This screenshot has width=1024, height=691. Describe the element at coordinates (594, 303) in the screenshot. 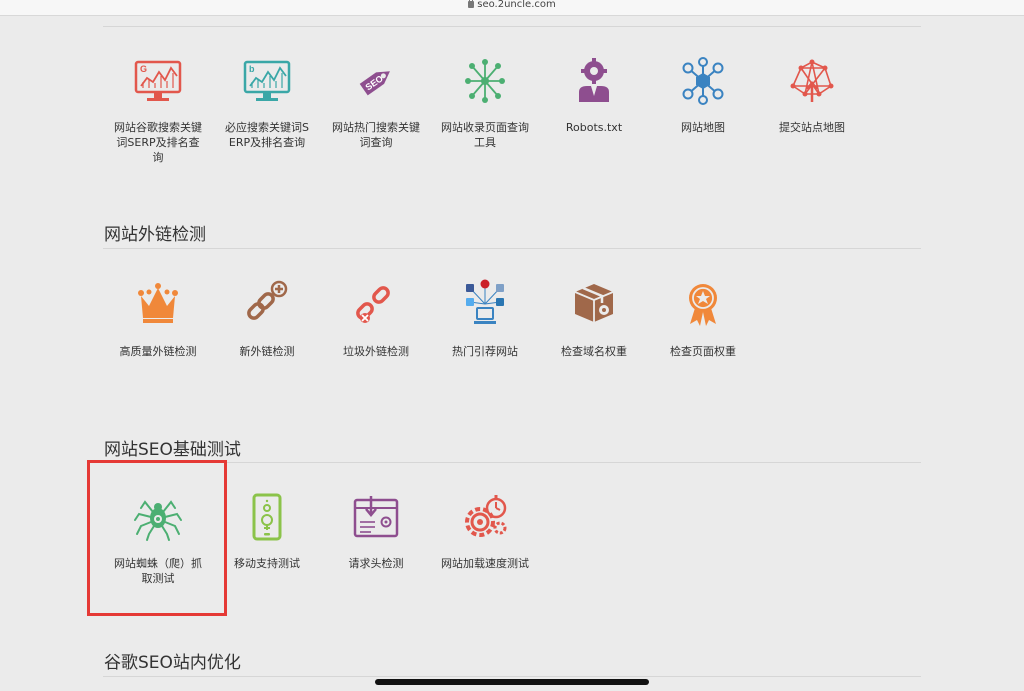

I see `domain-box-gear-icon` at that location.